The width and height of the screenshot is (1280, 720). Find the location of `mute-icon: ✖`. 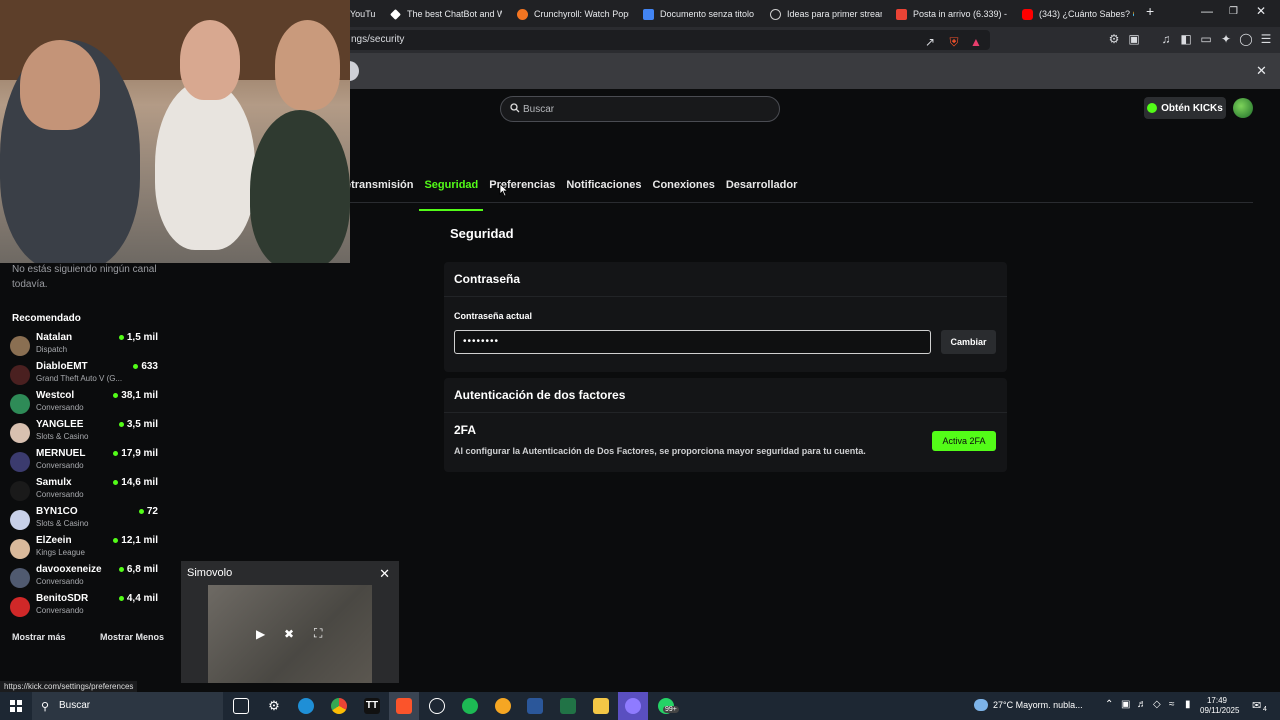

mute-icon: ✖ is located at coordinates (289, 634).